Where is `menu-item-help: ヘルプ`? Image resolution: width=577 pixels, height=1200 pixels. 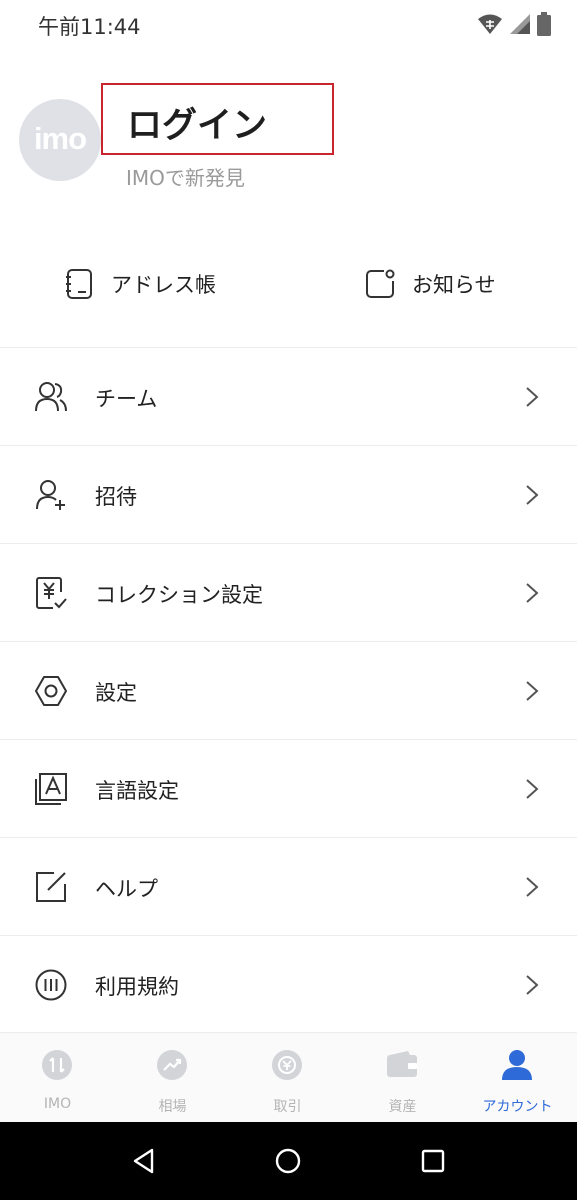 menu-item-help: ヘルプ is located at coordinates (288, 886).